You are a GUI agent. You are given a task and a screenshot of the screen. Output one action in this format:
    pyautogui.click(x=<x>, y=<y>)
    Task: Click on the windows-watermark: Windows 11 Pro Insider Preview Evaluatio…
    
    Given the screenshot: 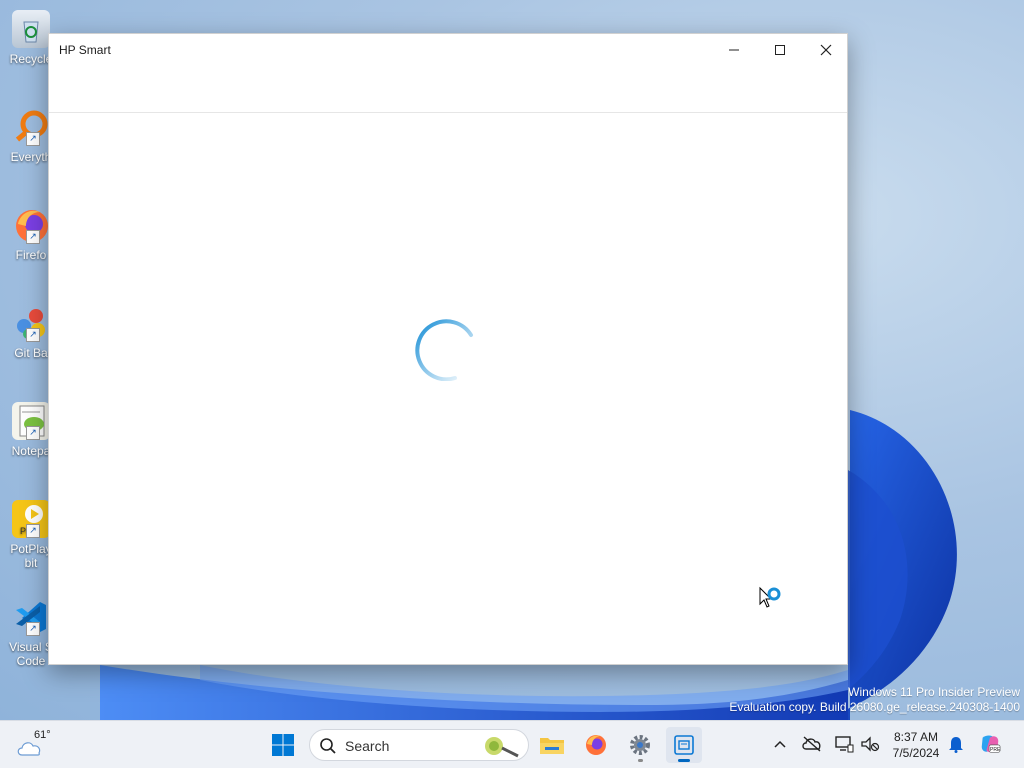 What is the action you would take?
    pyautogui.click(x=874, y=700)
    